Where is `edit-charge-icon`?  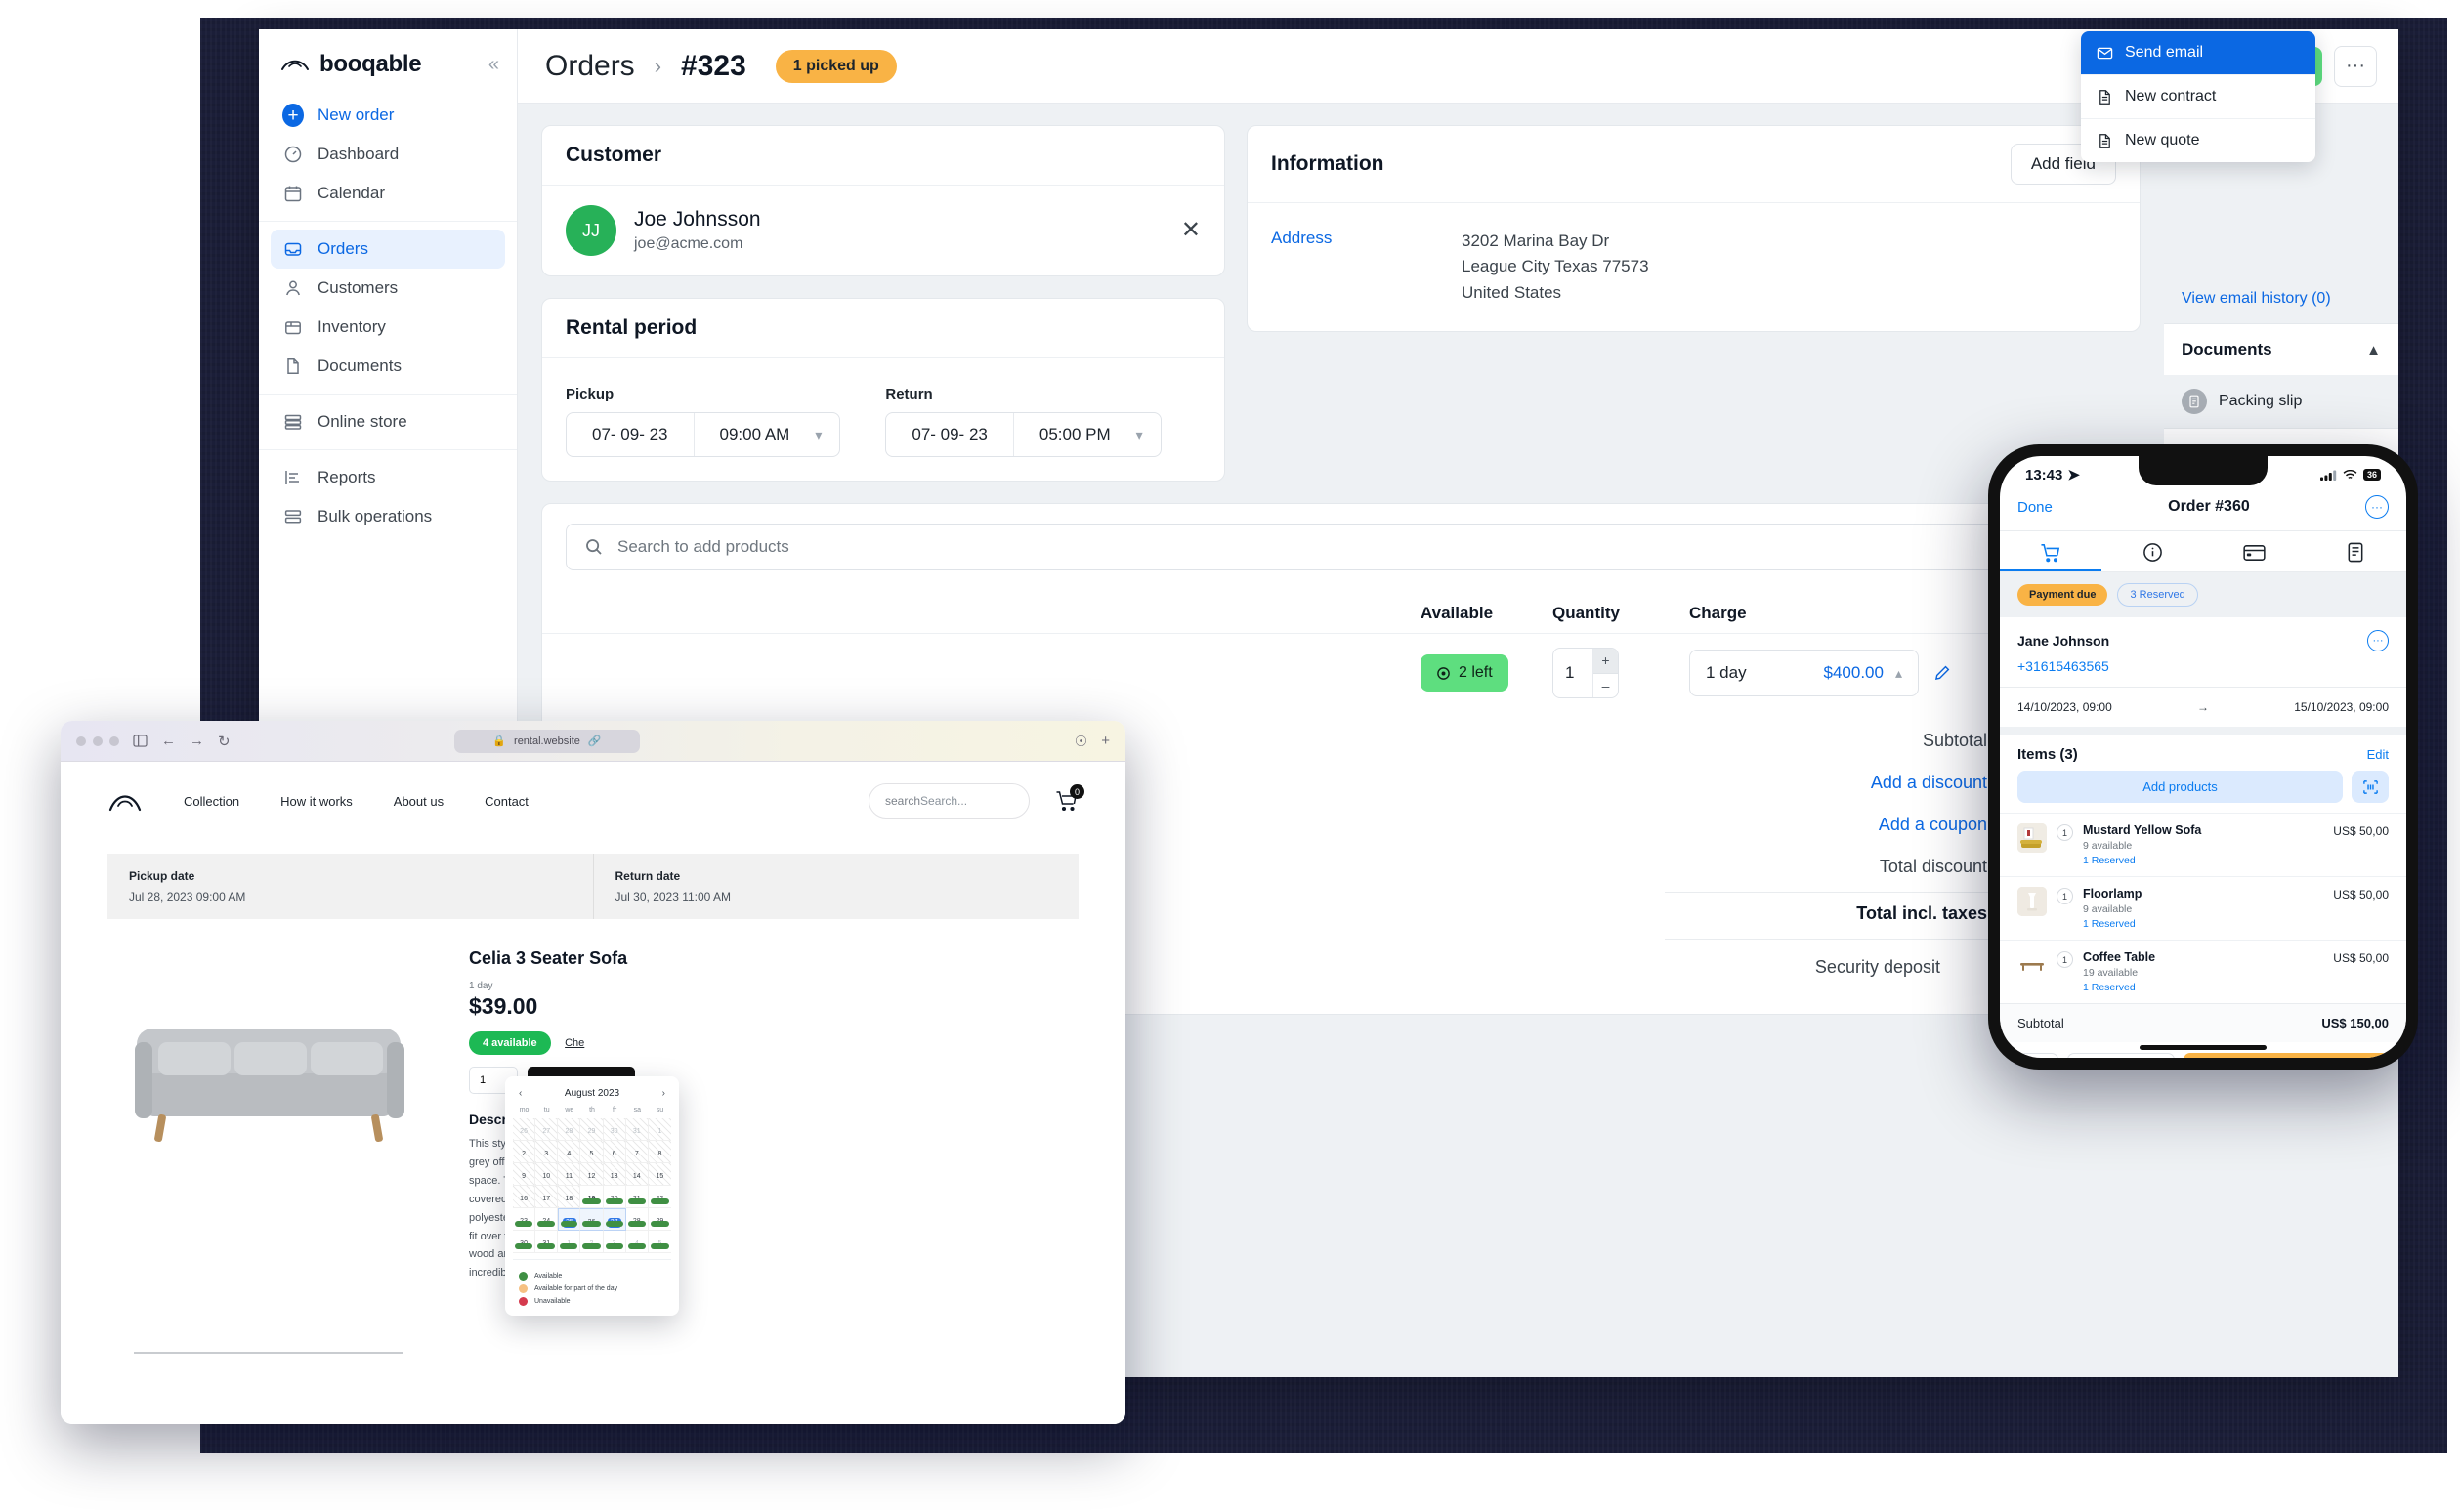 edit-charge-icon is located at coordinates (1941, 673).